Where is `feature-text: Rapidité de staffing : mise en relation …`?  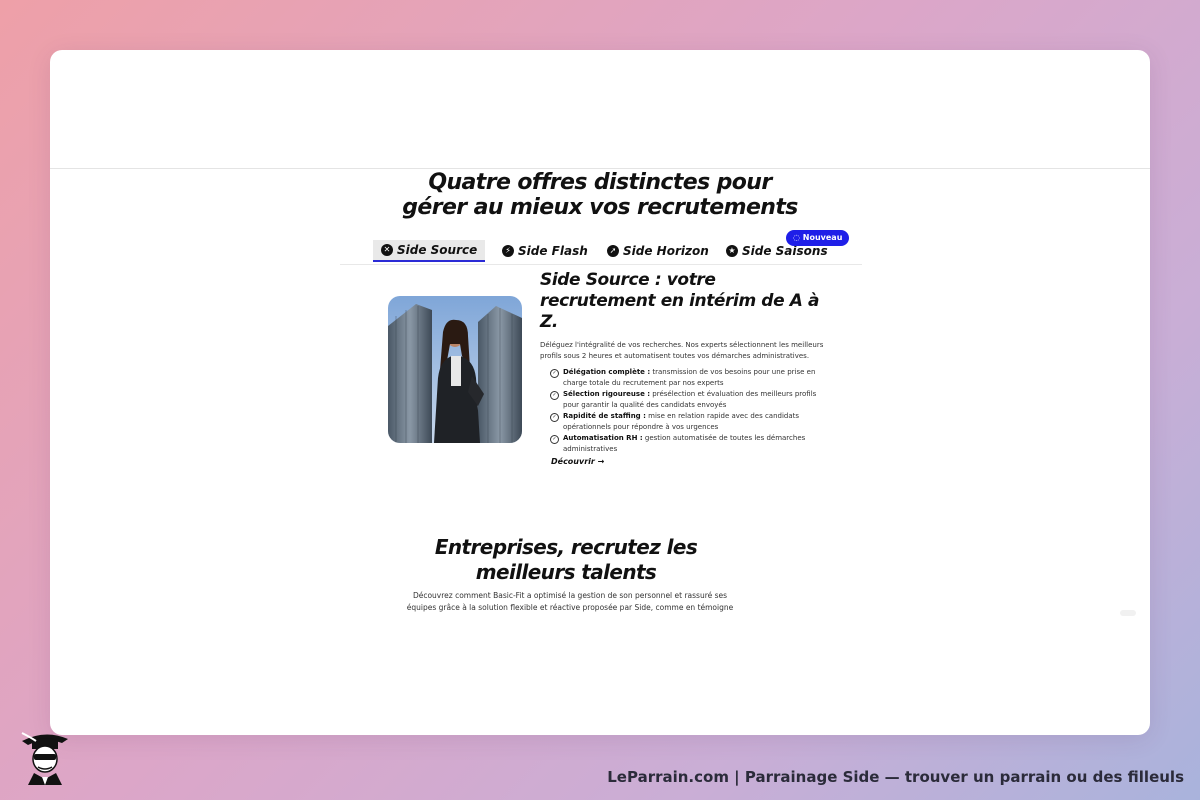
feature-text: Rapidité de staffing : mise en relation … is located at coordinates (691, 421).